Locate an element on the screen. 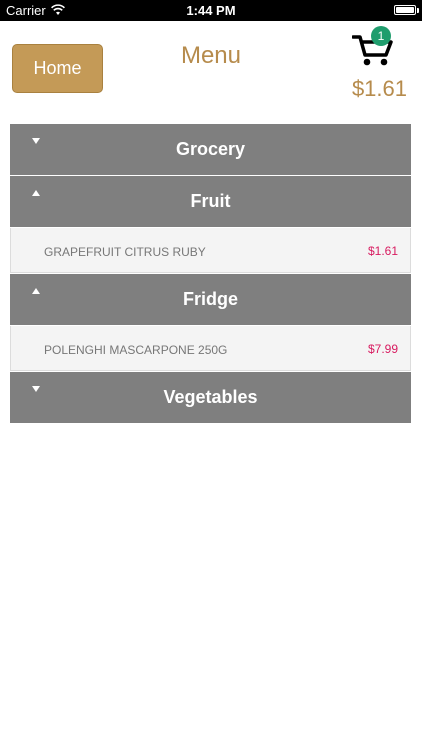 This screenshot has width=422, height=750. cart-total: $1.61 is located at coordinates (379, 88).